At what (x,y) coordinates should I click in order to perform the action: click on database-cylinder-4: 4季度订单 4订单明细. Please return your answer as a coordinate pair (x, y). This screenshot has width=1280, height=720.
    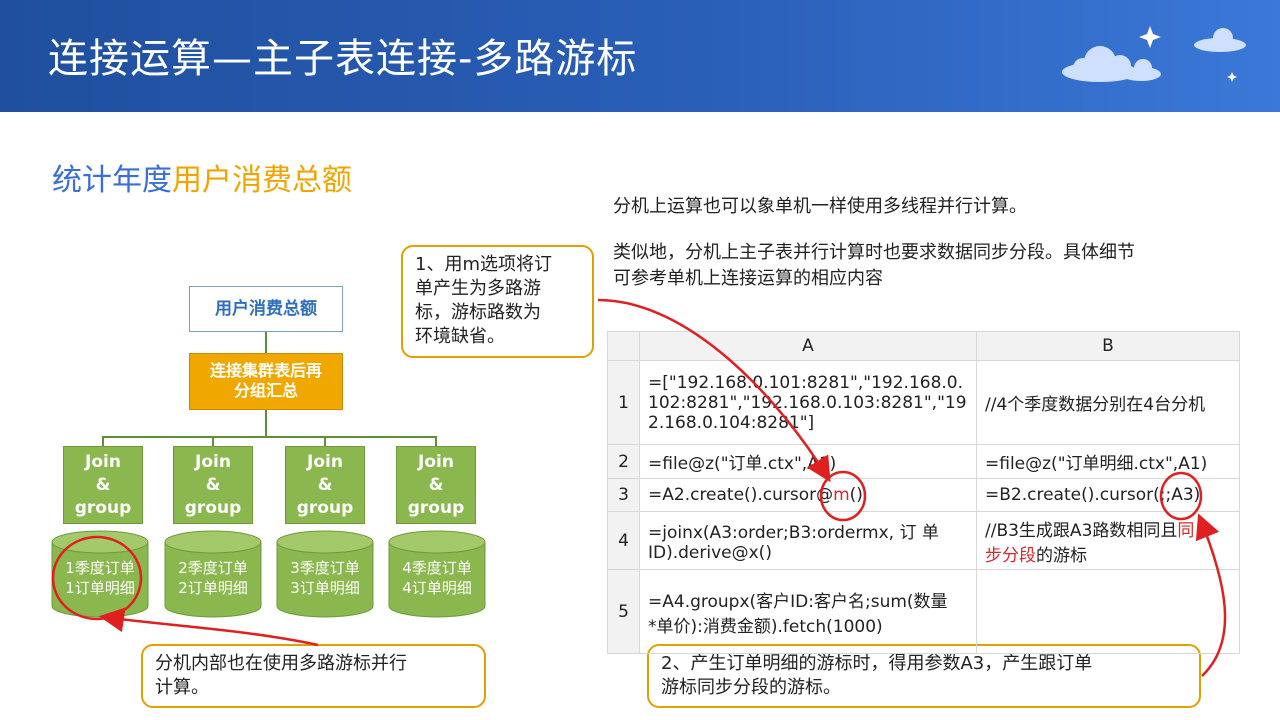
    Looking at the image, I should click on (437, 574).